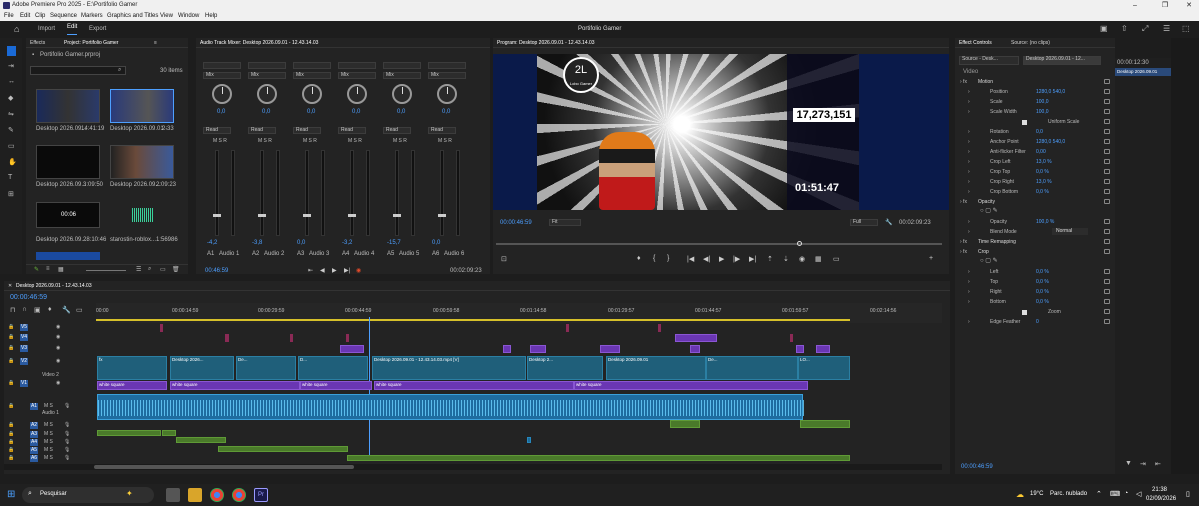 The width and height of the screenshot is (1199, 506). I want to click on tab-effect-controls: Effect Controls, so click(975, 43).